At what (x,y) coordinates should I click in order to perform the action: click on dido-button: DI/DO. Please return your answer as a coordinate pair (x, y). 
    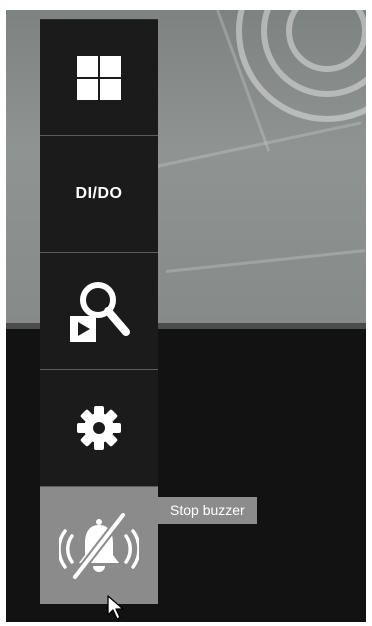
    Looking at the image, I should click on (99, 194).